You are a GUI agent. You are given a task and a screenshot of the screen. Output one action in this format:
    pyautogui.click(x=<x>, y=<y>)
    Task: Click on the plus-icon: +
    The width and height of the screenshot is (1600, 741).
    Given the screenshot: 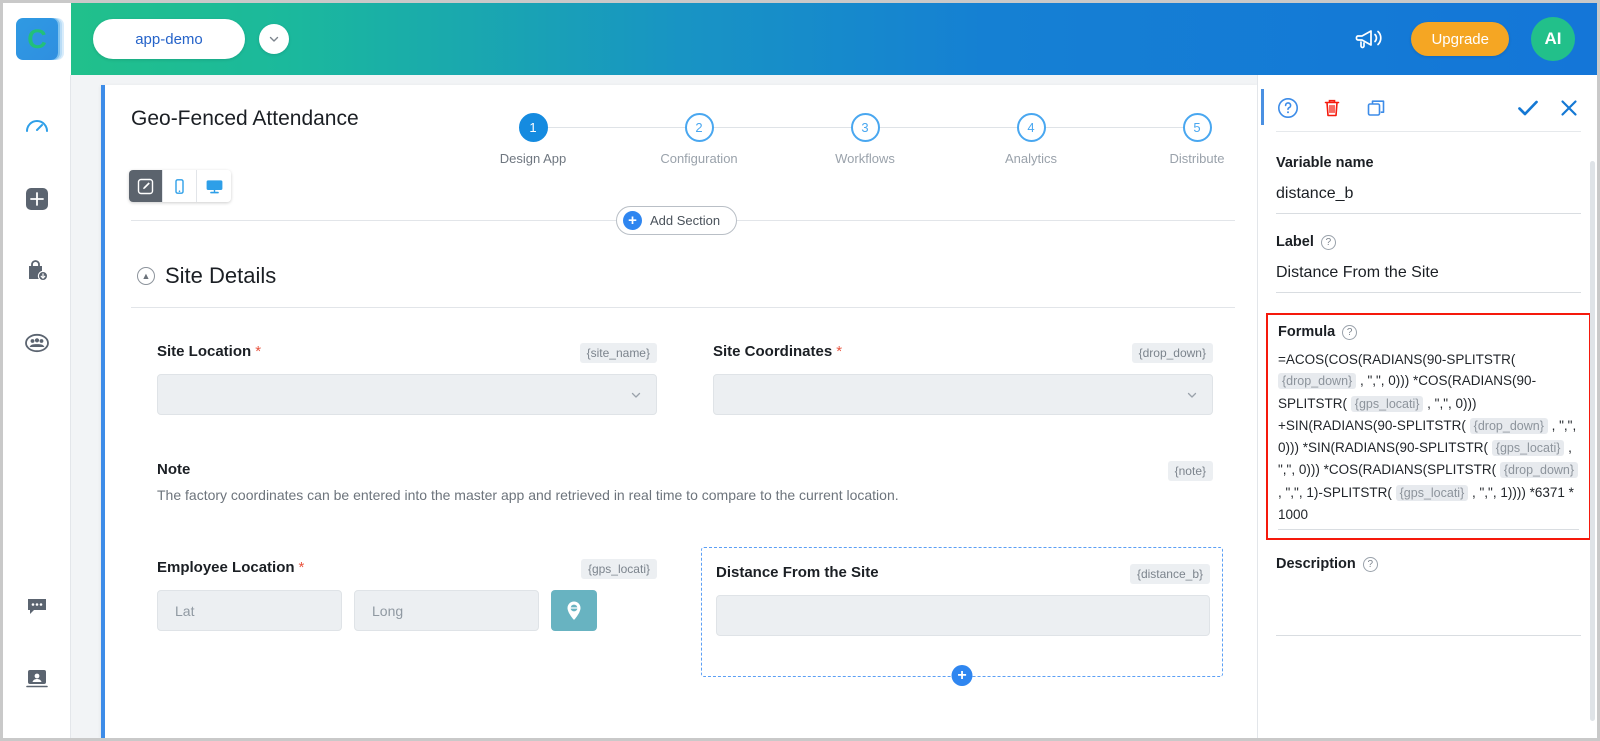 What is the action you would take?
    pyautogui.click(x=632, y=220)
    